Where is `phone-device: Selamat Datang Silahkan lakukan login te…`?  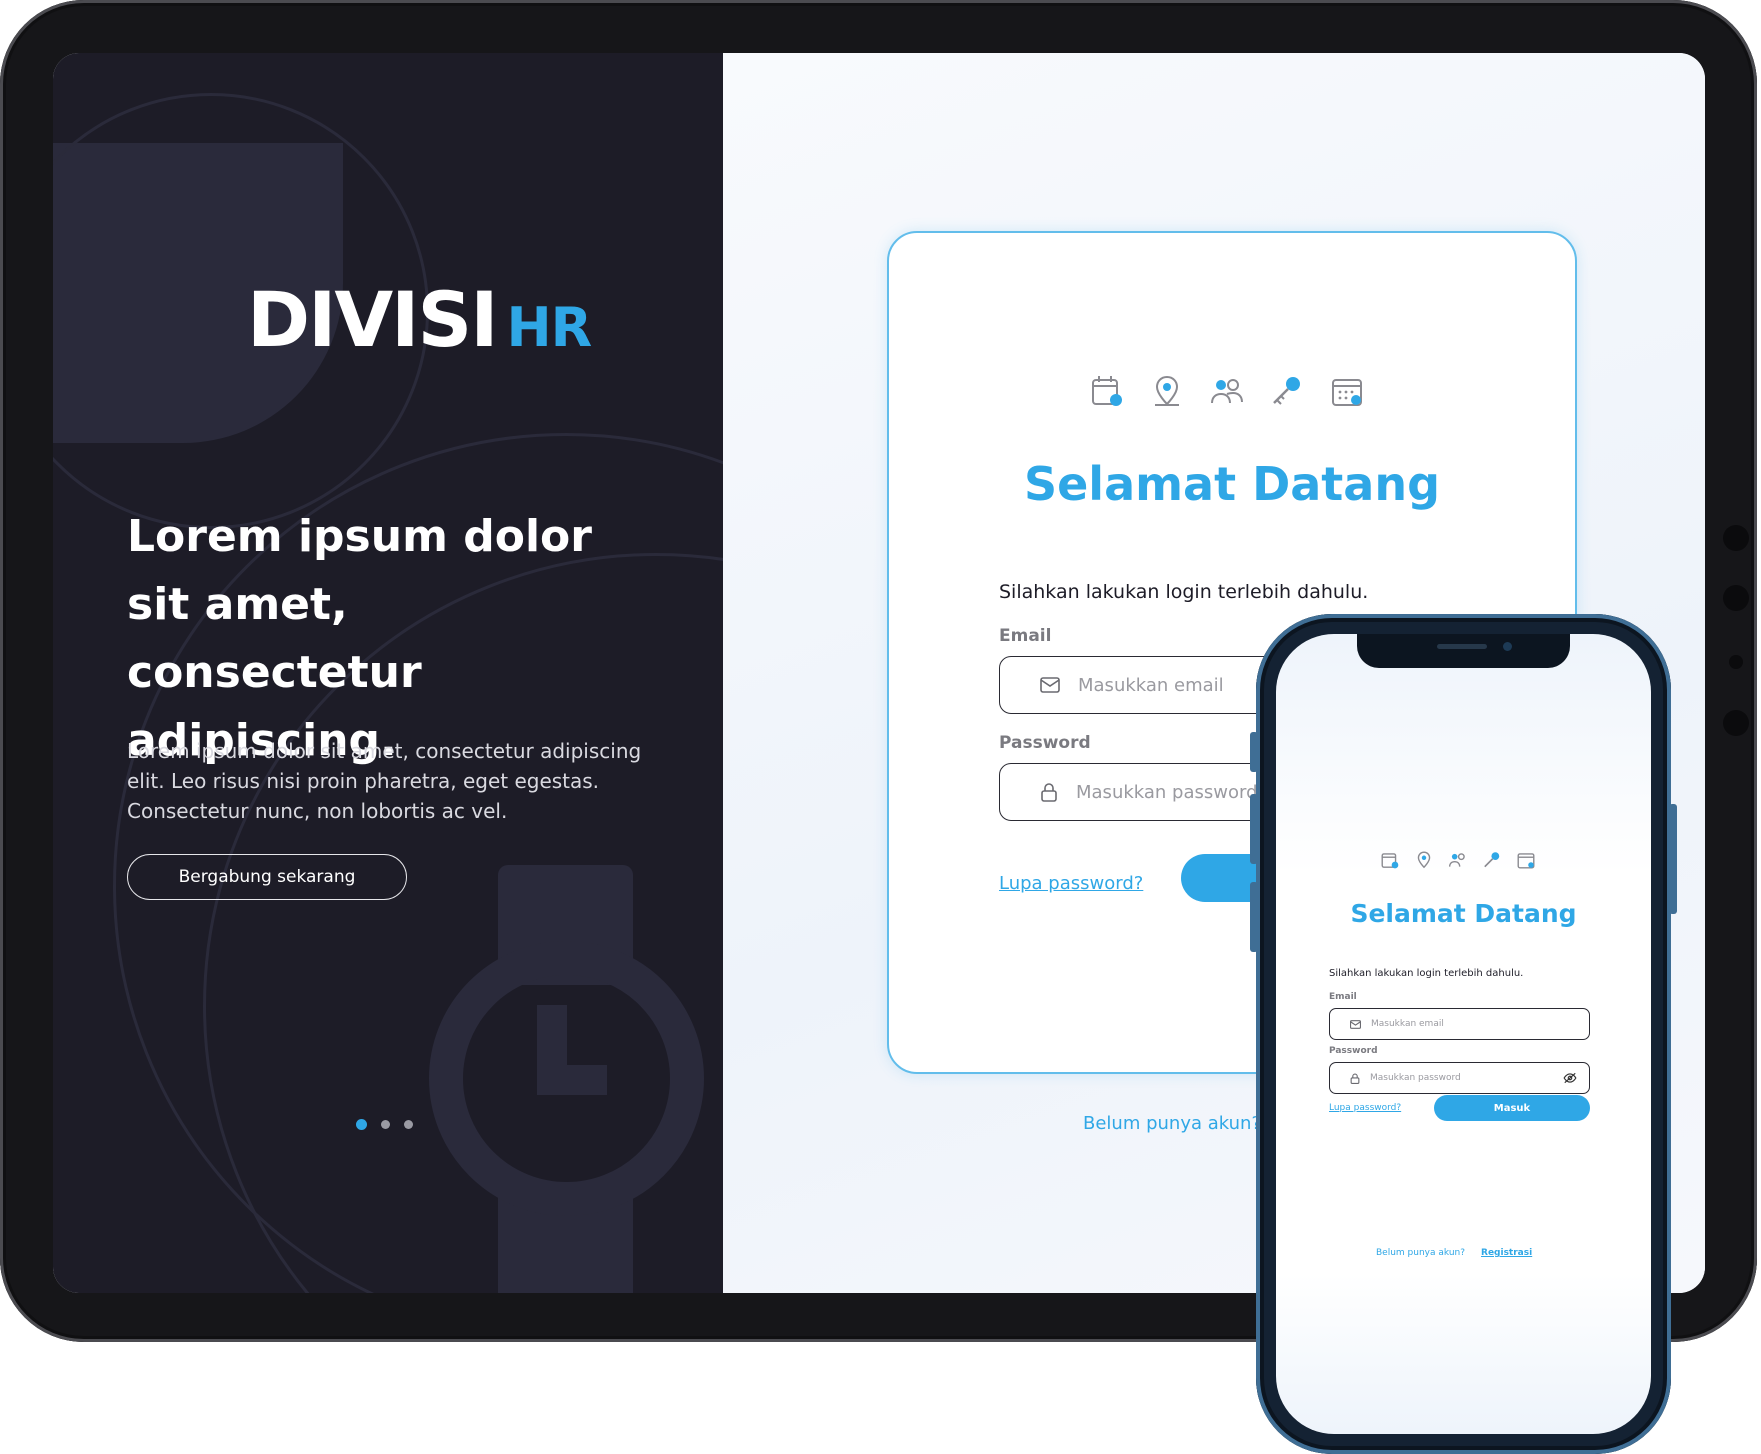
phone-device: Selamat Datang Silahkan lakukan login te… is located at coordinates (1463, 1034).